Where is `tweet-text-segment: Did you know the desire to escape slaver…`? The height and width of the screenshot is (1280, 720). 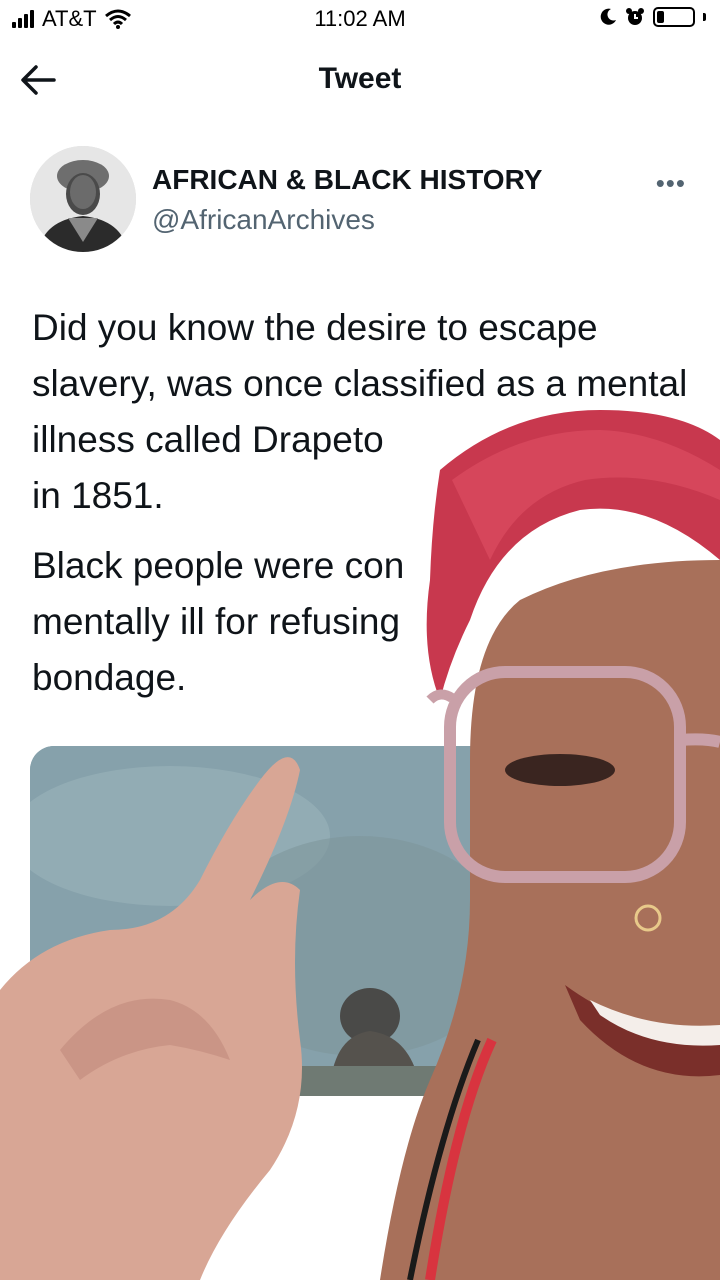
tweet-text-segment: Did you know the desire to escape slaver… is located at coordinates (360, 383).